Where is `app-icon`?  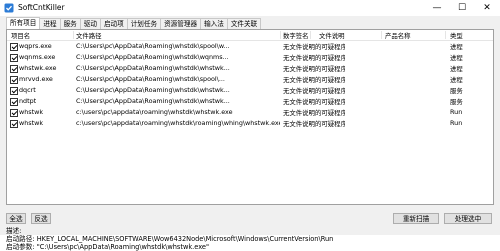
app-icon is located at coordinates (9, 8).